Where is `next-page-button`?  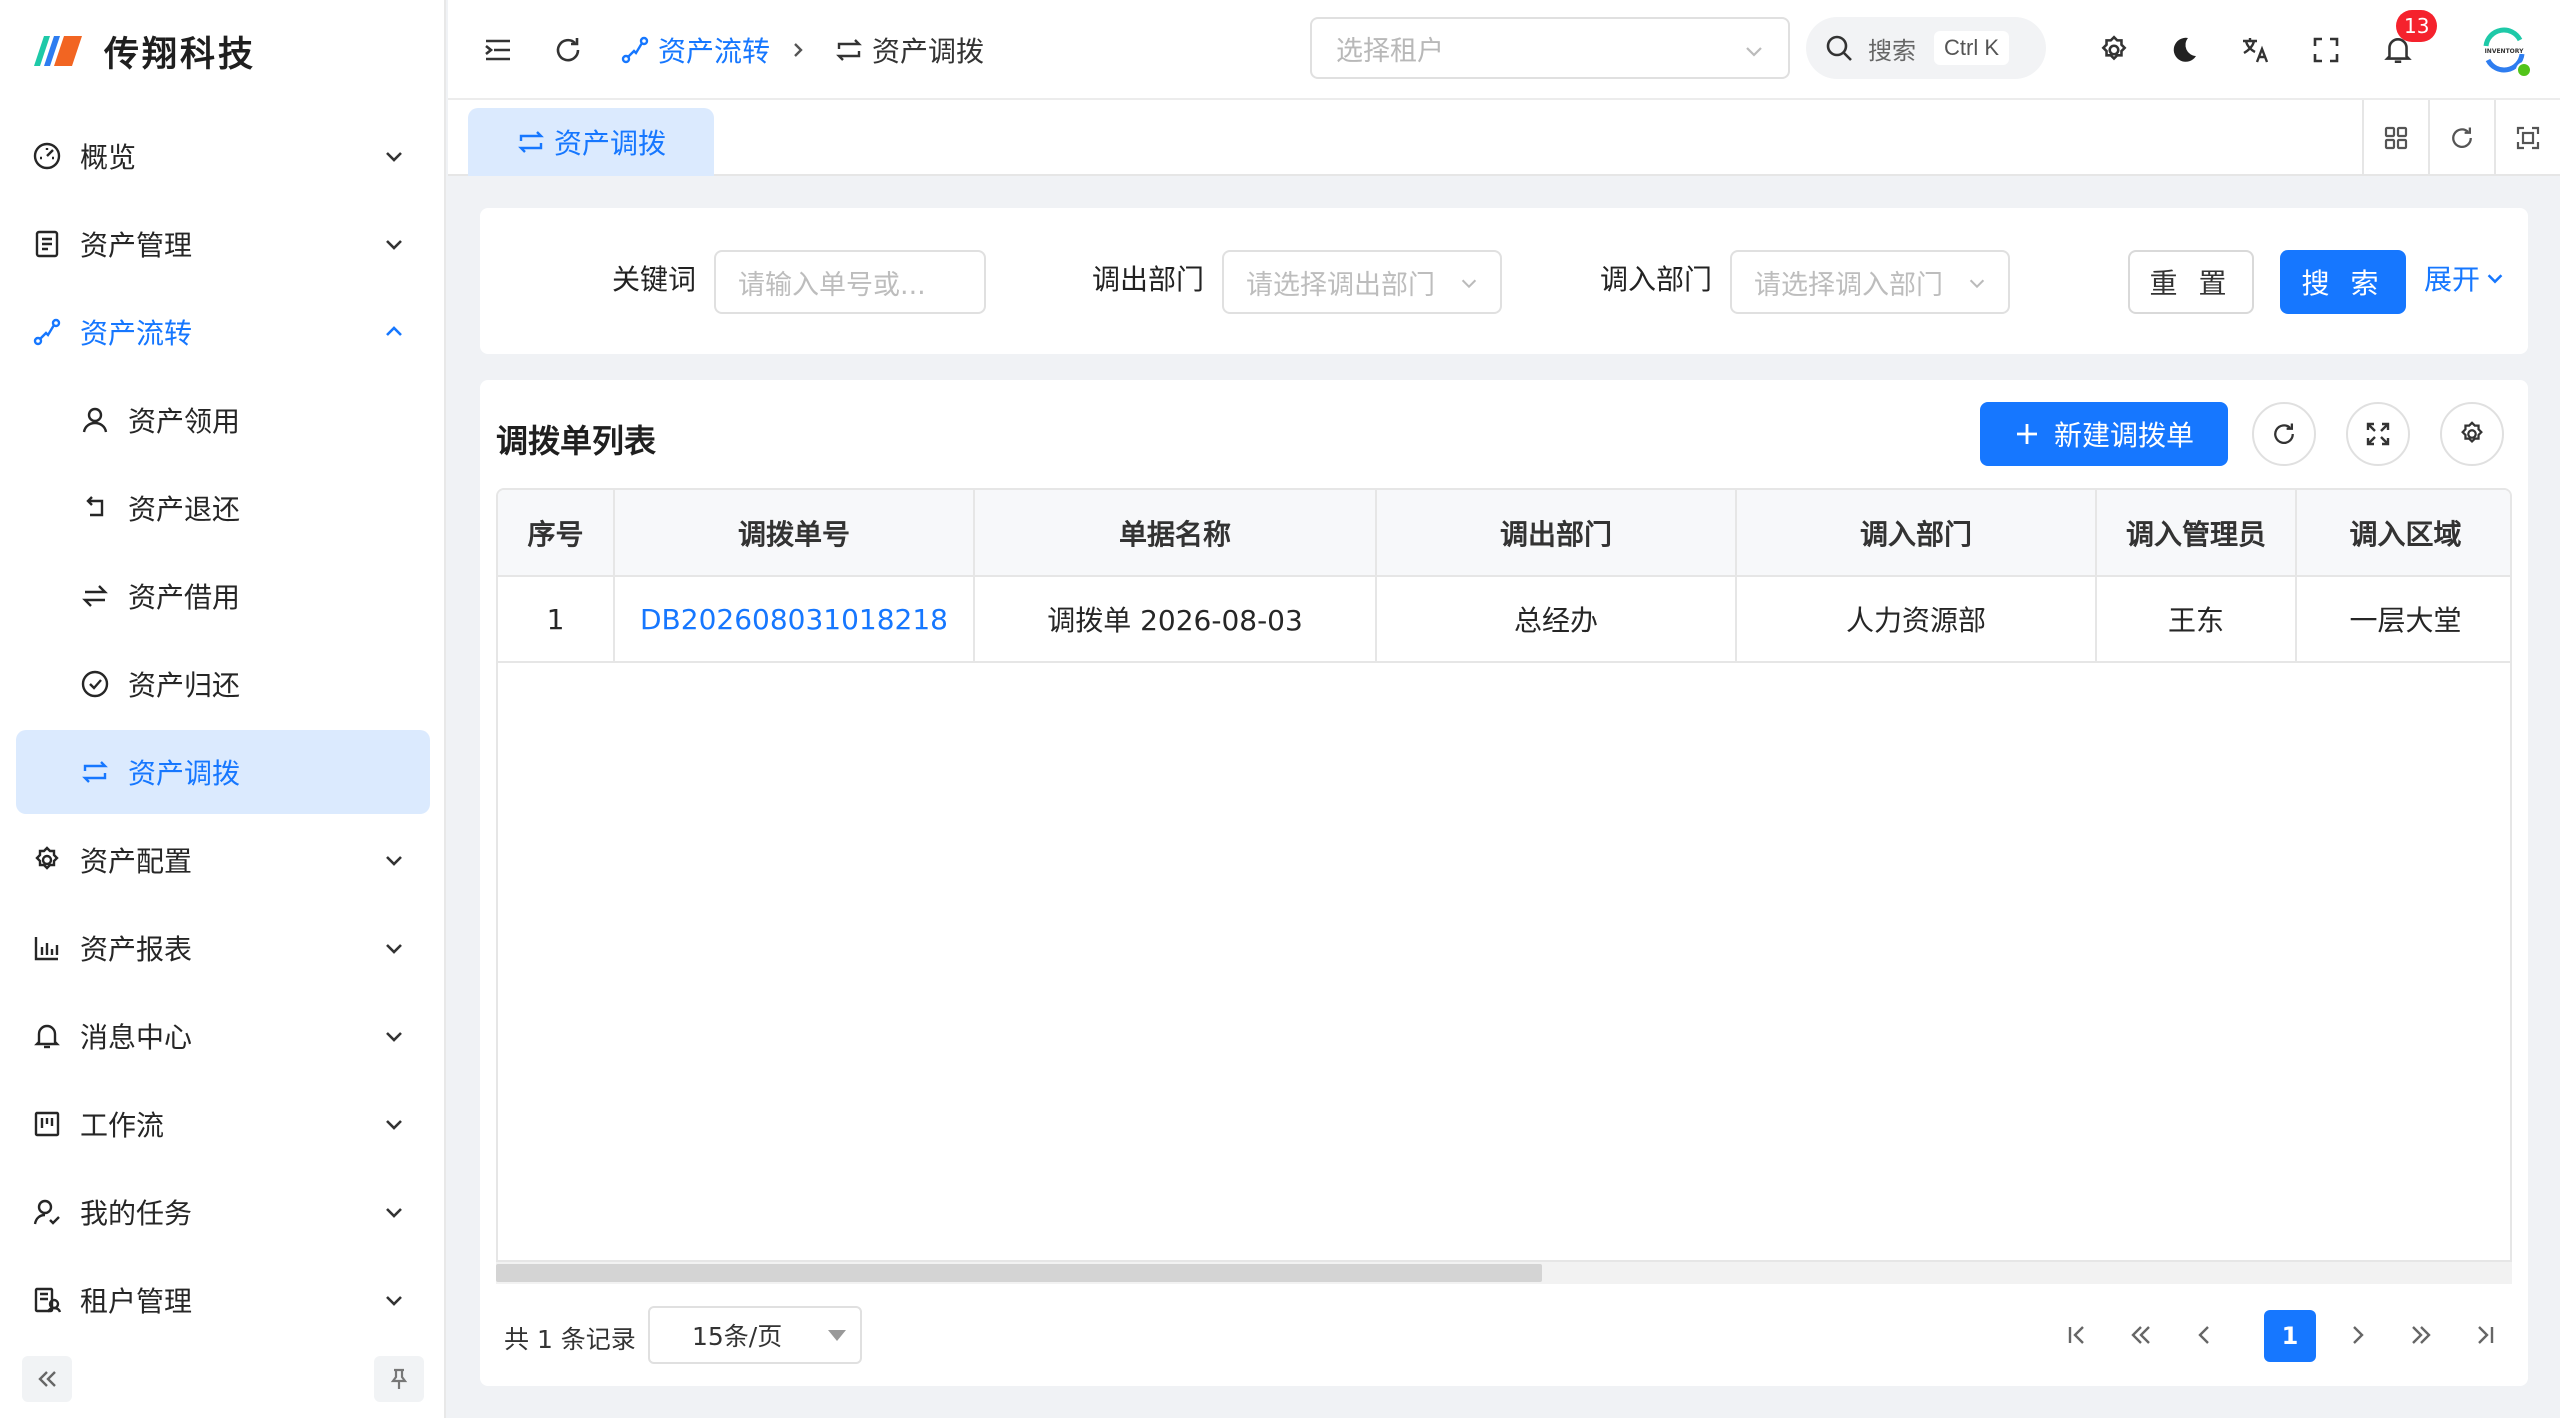
next-page-button is located at coordinates (2357, 1335).